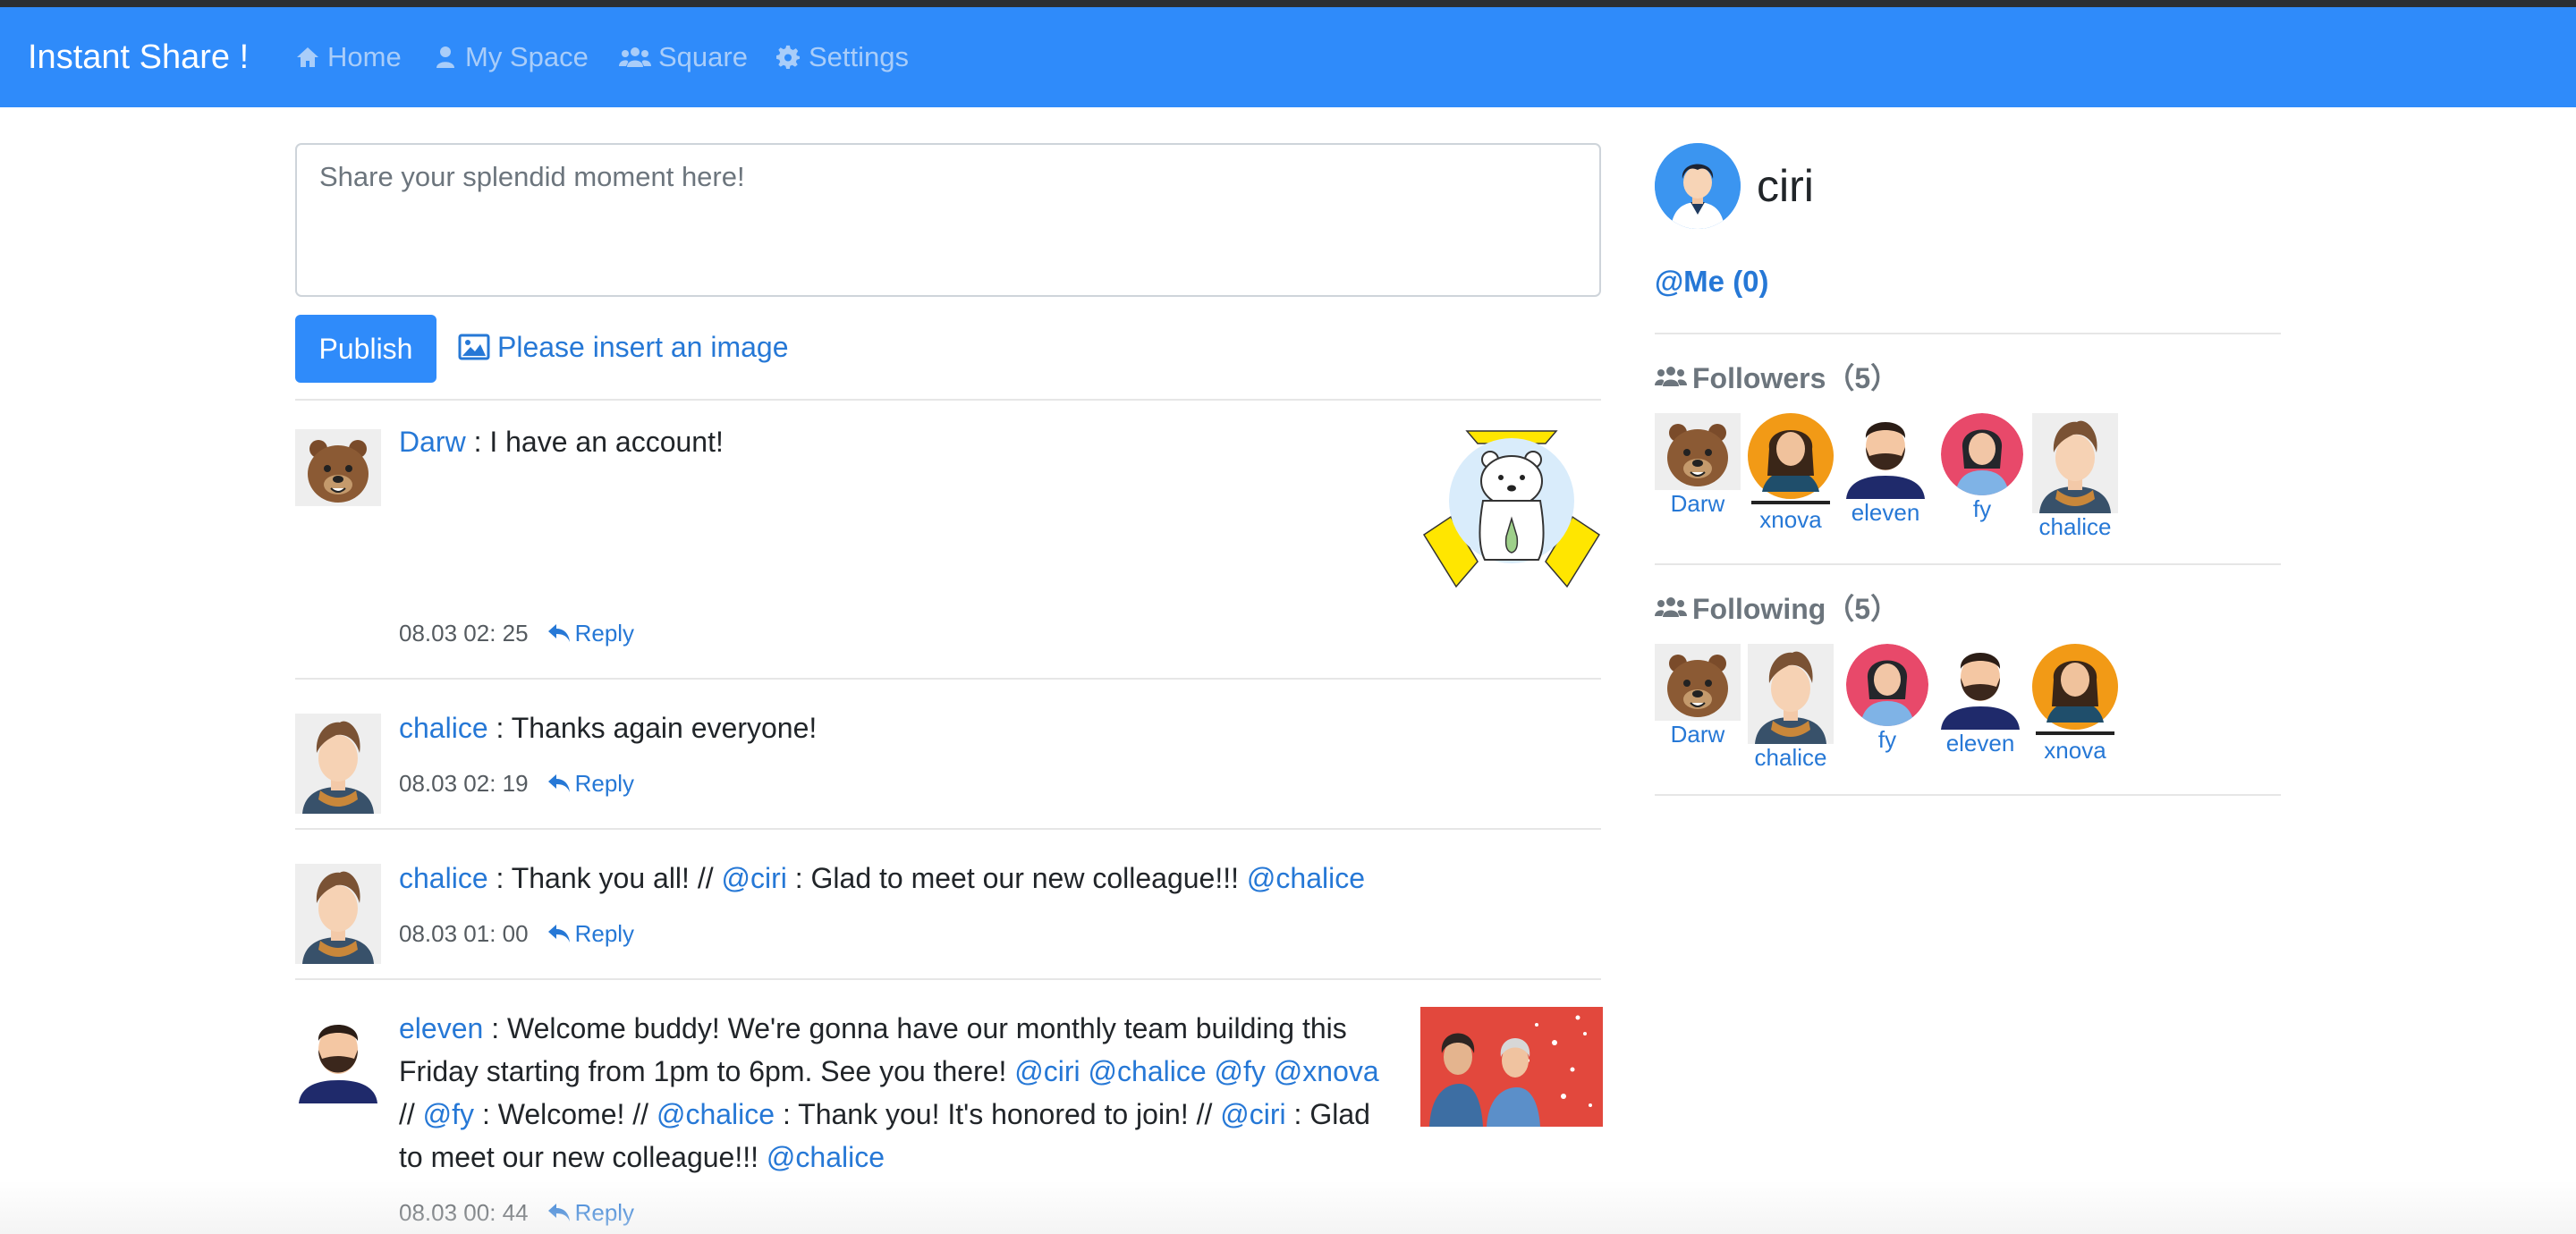  I want to click on user-avatar-icon, so click(1698, 186).